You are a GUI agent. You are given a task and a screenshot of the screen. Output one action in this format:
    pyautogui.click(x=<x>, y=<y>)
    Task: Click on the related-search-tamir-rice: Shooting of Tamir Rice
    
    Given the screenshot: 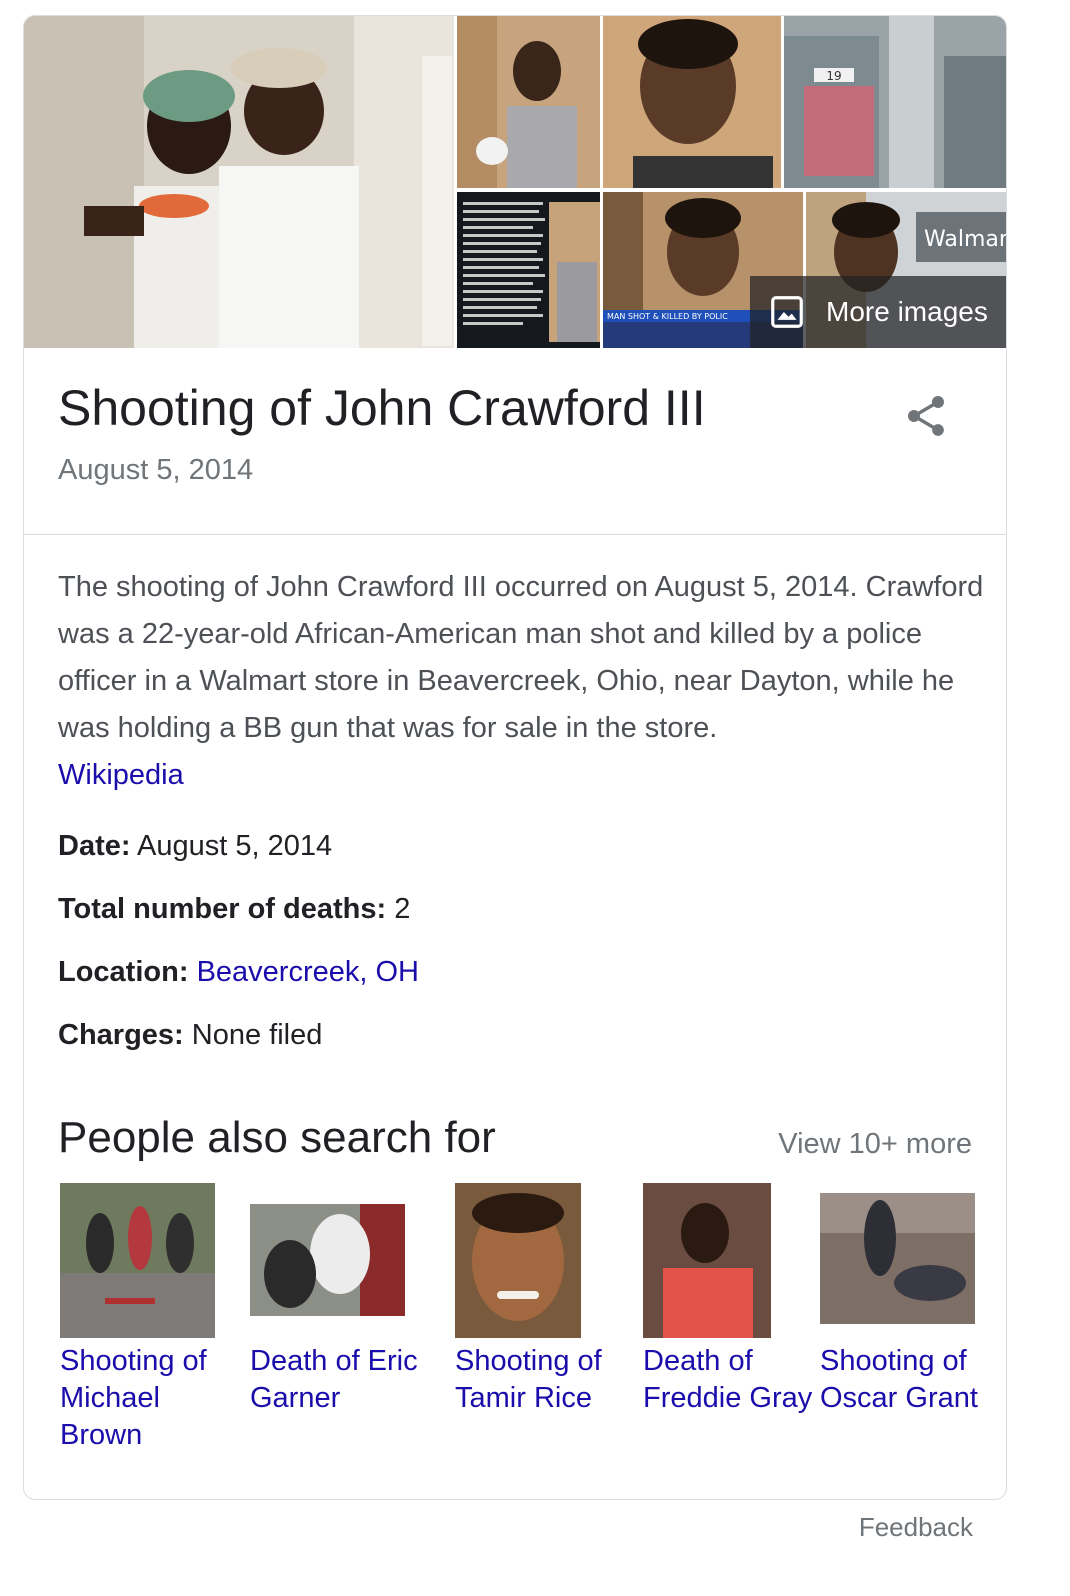 What is the action you would take?
    pyautogui.click(x=535, y=1298)
    